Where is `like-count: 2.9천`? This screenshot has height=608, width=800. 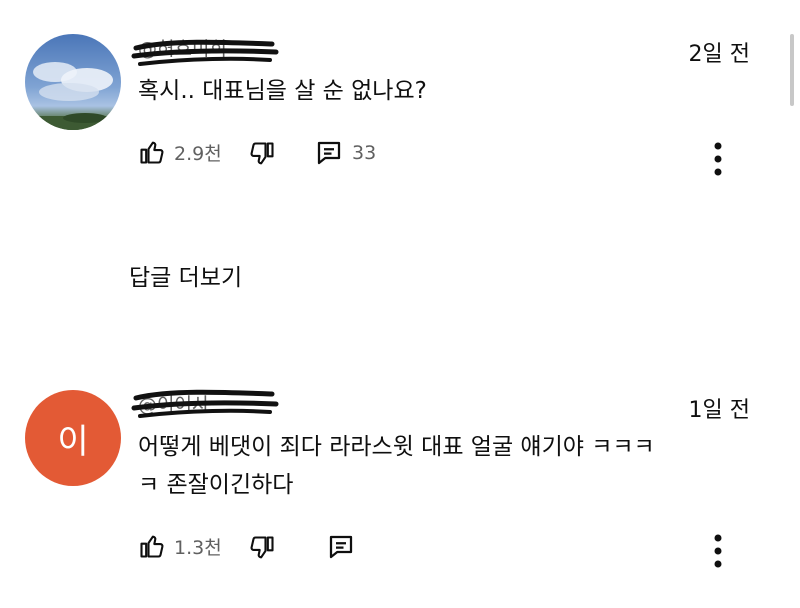 like-count: 2.9천 is located at coordinates (198, 153).